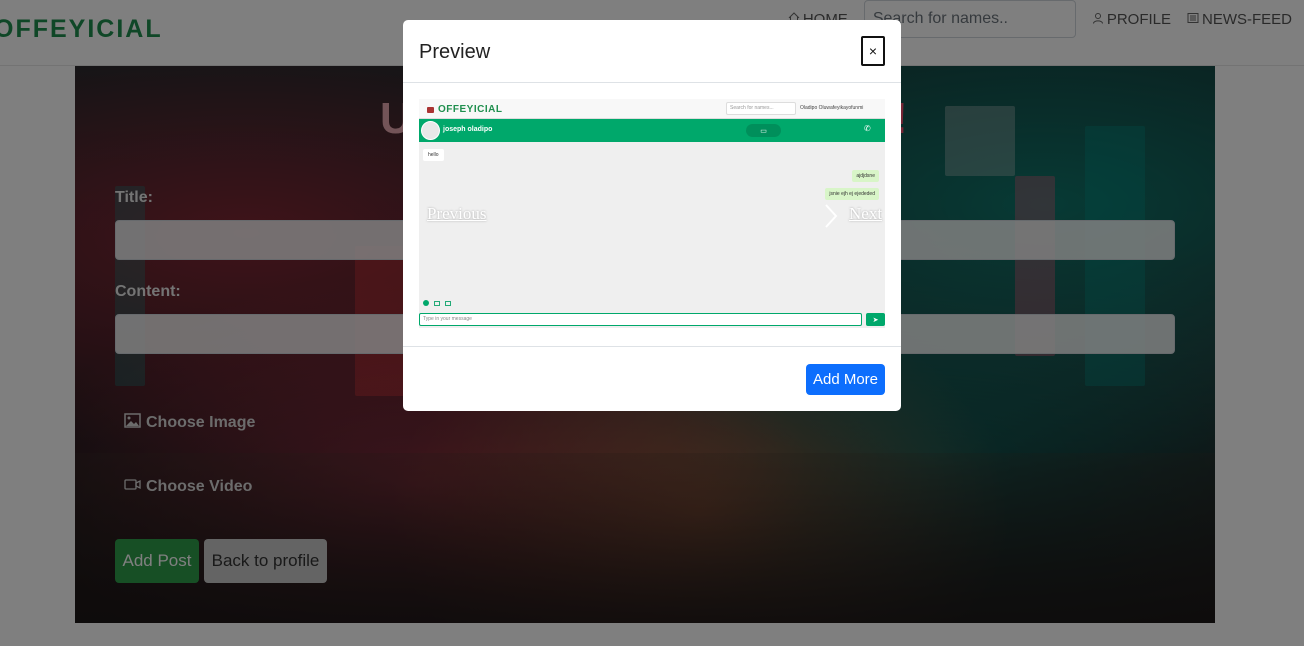  I want to click on preview-phone-icon: ✆, so click(867, 128).